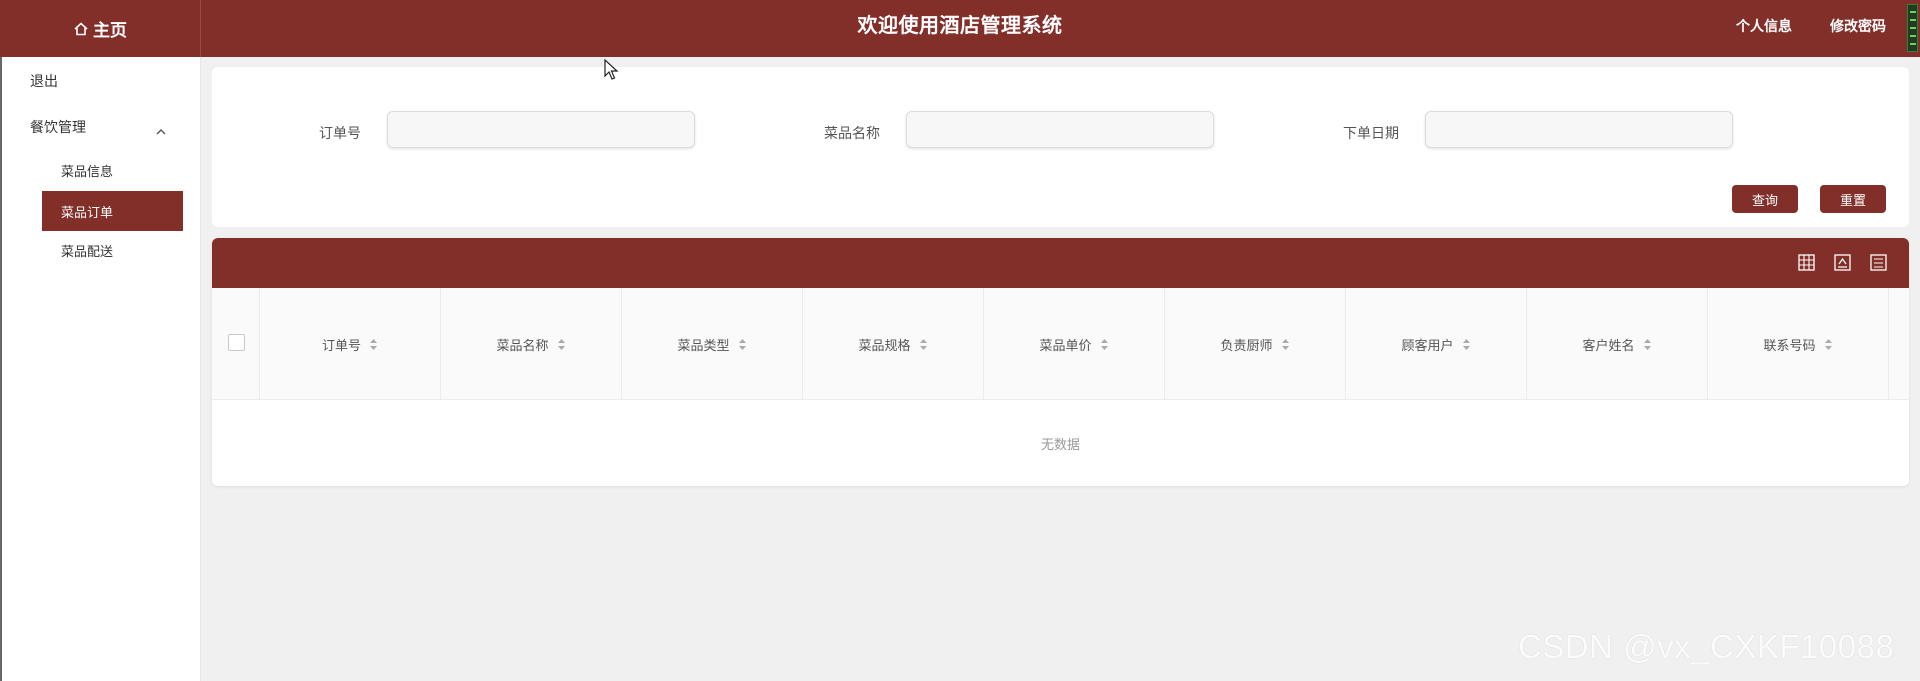 Image resolution: width=1920 pixels, height=681 pixels. I want to click on sidebar-item-label: 菜品配送, so click(87, 252).